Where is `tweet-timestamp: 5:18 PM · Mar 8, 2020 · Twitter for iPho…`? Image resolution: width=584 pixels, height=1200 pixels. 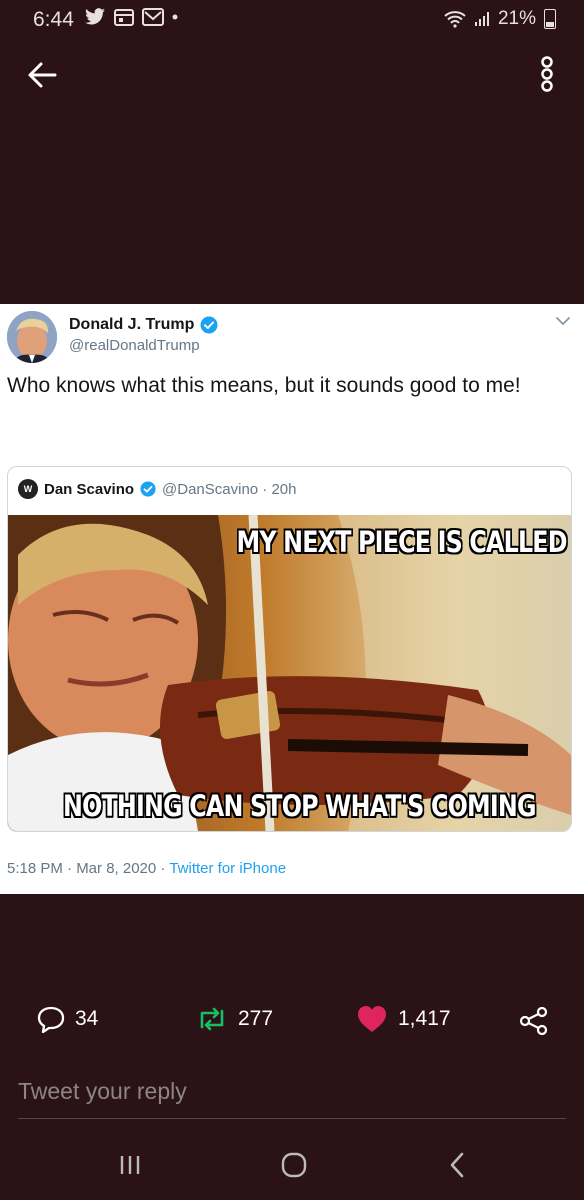
tweet-timestamp: 5:18 PM · Mar 8, 2020 · Twitter for iPho… is located at coordinates (146, 868).